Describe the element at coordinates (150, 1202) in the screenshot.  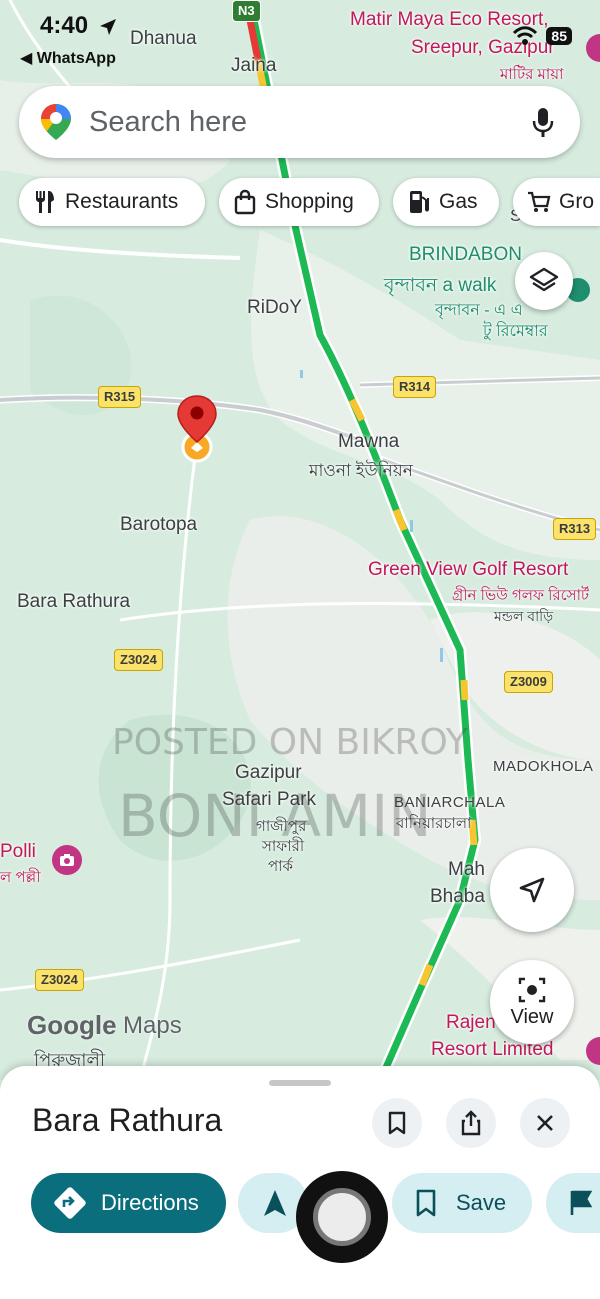
I see `directions-label: Directions` at that location.